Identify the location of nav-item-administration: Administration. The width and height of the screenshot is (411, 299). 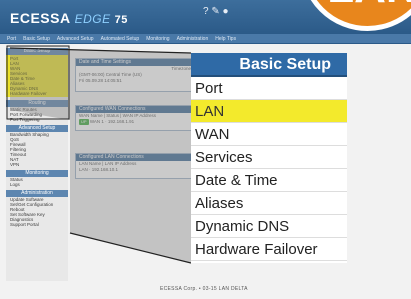
(193, 39).